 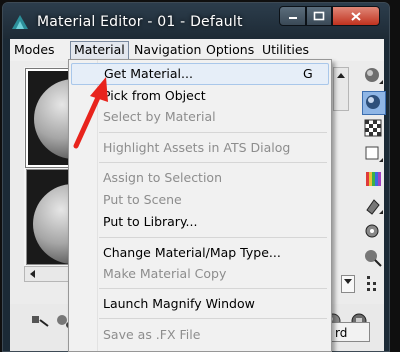 I want to click on backlight-icon, so click(x=374, y=103).